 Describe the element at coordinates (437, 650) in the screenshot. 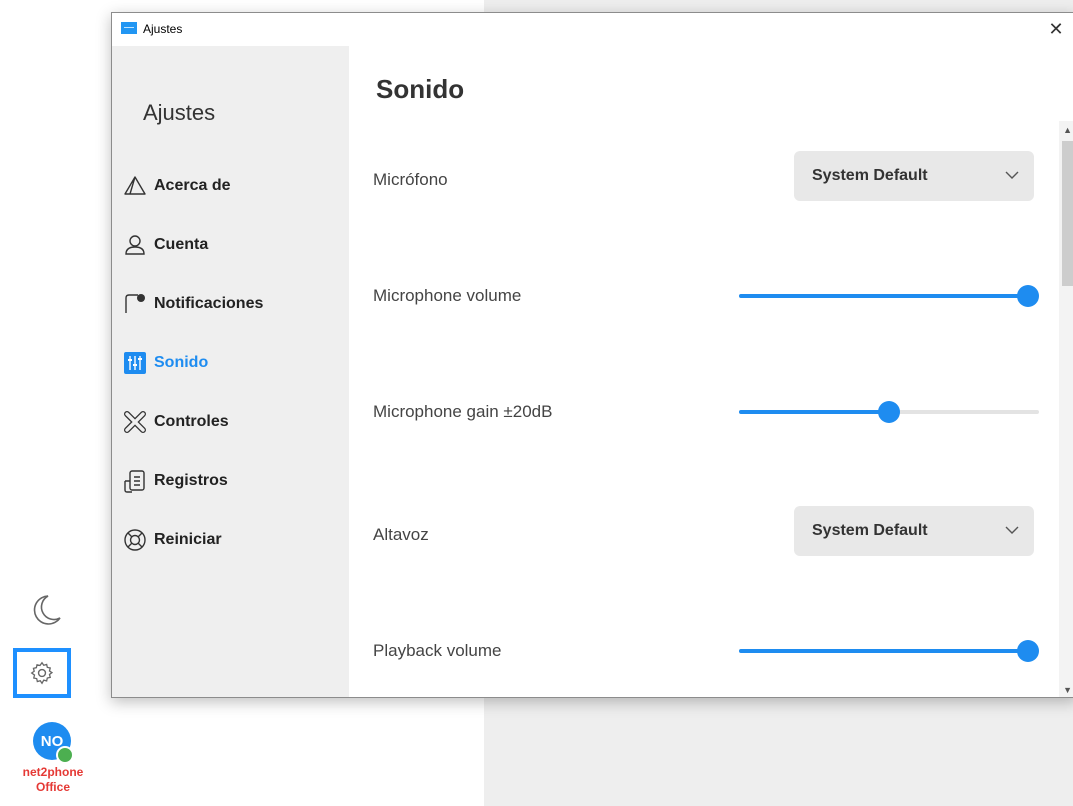

I see `playback-volume-label: Playback volume` at that location.